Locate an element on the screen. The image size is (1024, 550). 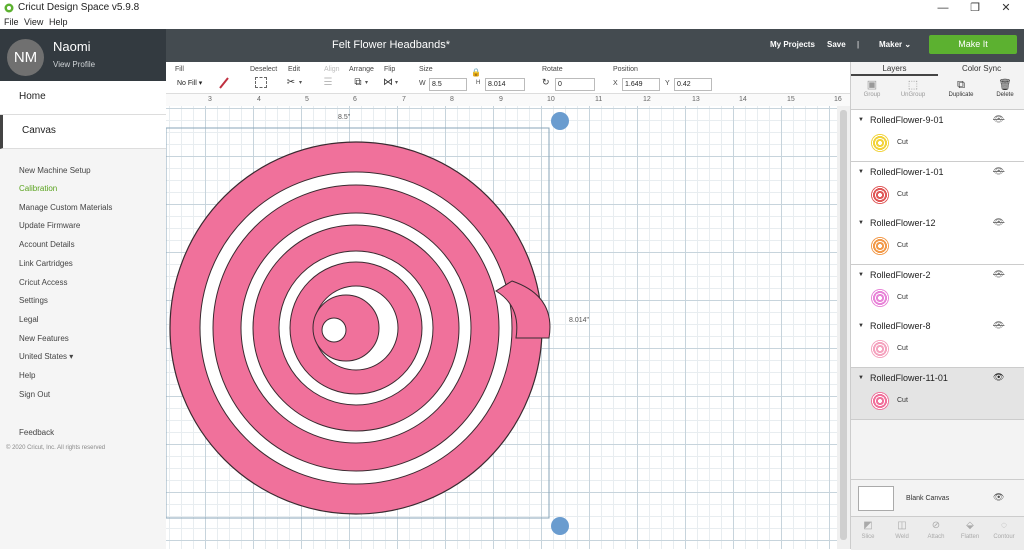
make-it-button: Make It is located at coordinates (973, 44).